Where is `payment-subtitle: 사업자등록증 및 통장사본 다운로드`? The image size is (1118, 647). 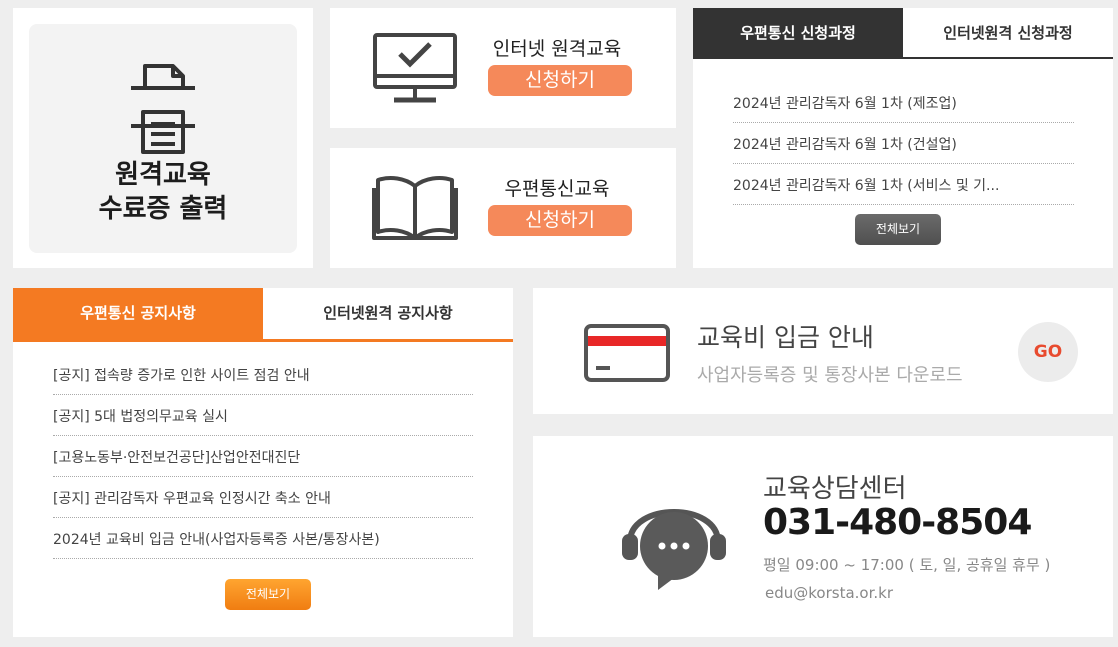 payment-subtitle: 사업자등록증 및 통장사본 다운로드 is located at coordinates (830, 374).